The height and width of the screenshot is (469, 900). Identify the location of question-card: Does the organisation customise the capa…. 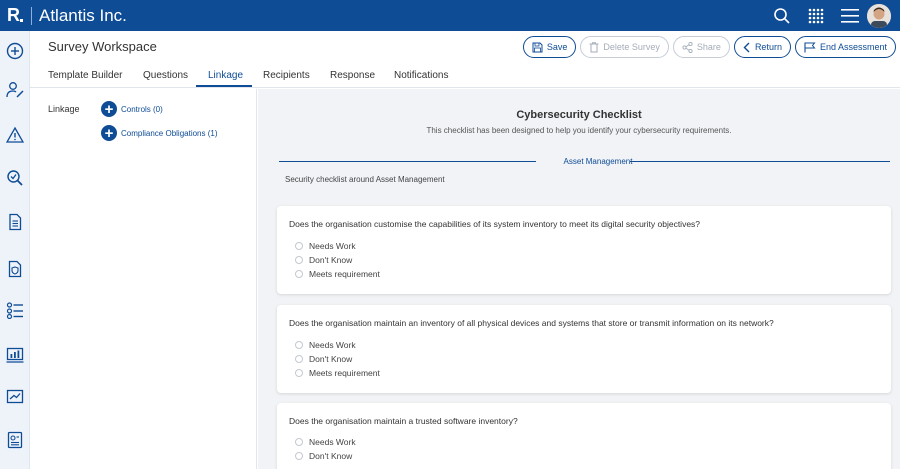
(584, 250).